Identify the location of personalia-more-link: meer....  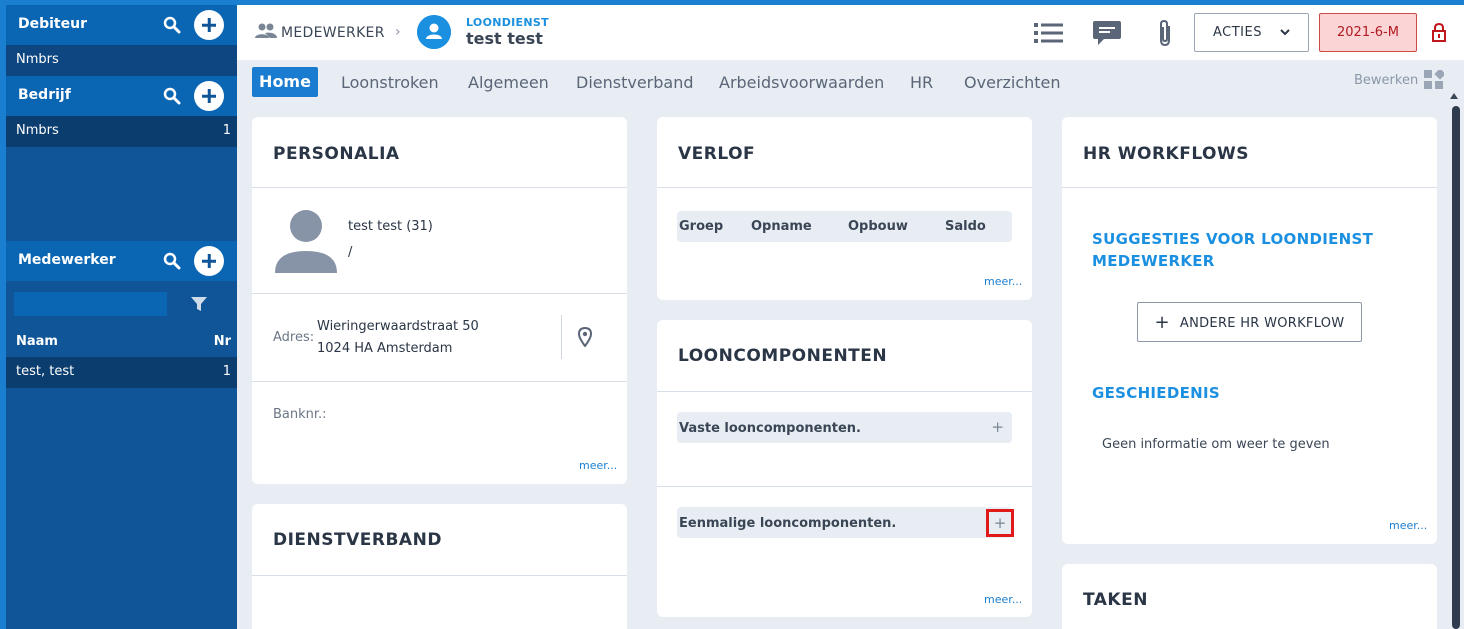
(598, 465).